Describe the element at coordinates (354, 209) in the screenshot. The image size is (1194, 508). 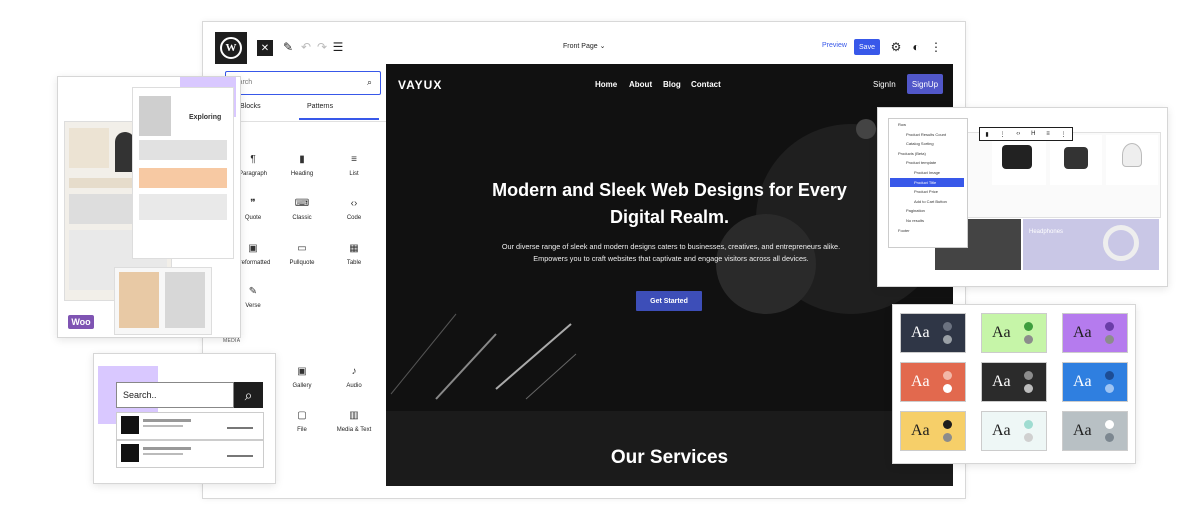
I see `block-code: ‹› Code` at that location.